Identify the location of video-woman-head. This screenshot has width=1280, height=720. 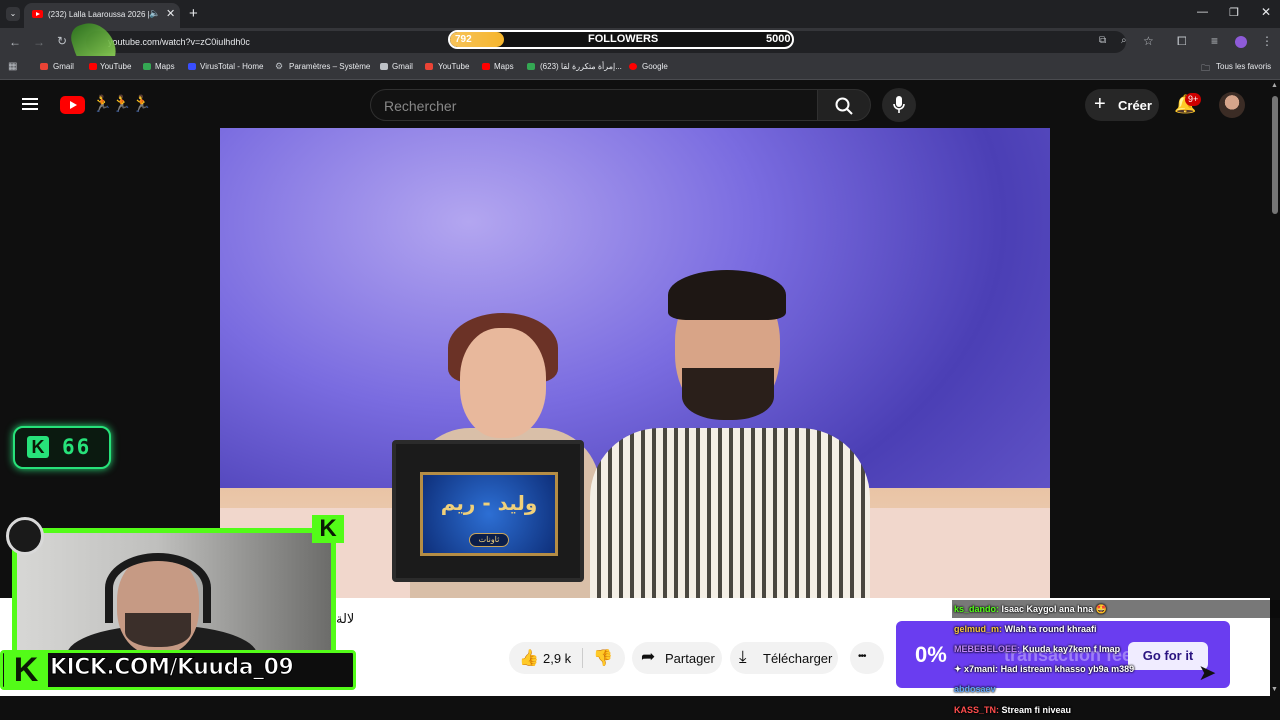
(503, 383).